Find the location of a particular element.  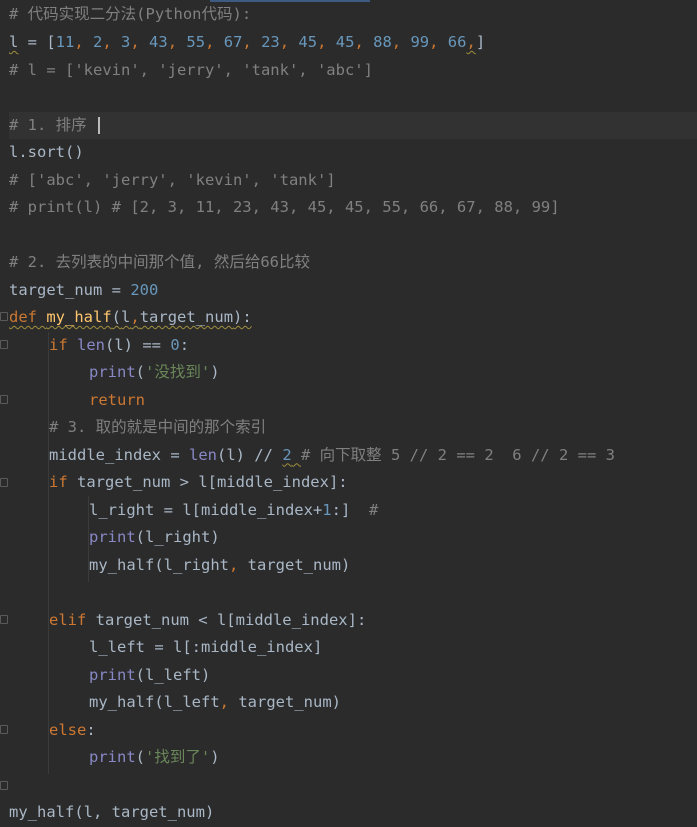

code-line-24: l_left = l[:middle_index] is located at coordinates (353, 648).